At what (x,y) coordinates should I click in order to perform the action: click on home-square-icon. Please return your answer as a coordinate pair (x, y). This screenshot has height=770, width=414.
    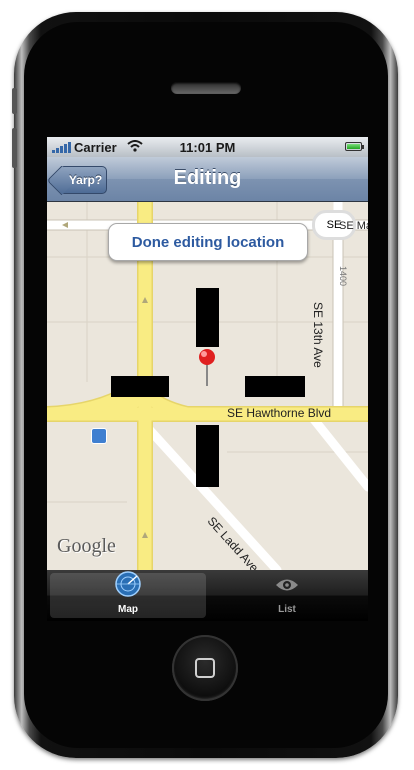
    Looking at the image, I should click on (205, 668).